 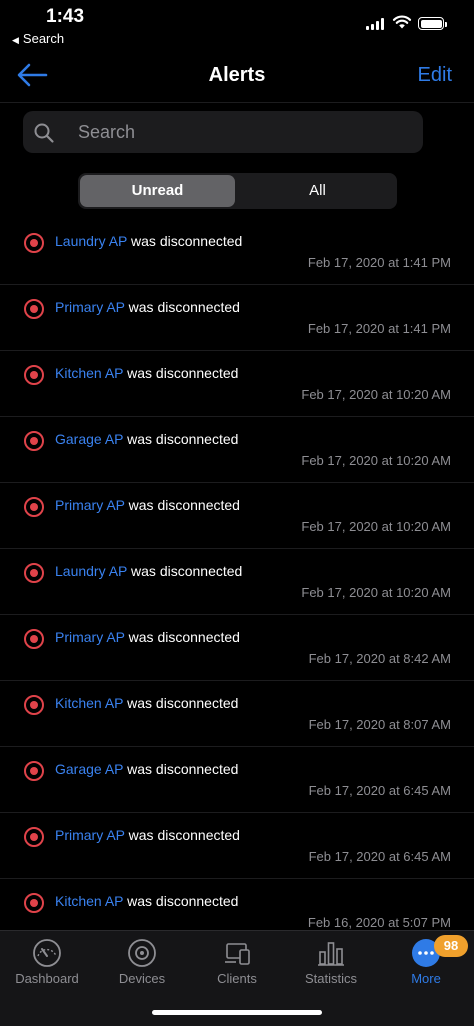 I want to click on status-time: 1:43, so click(x=65, y=16).